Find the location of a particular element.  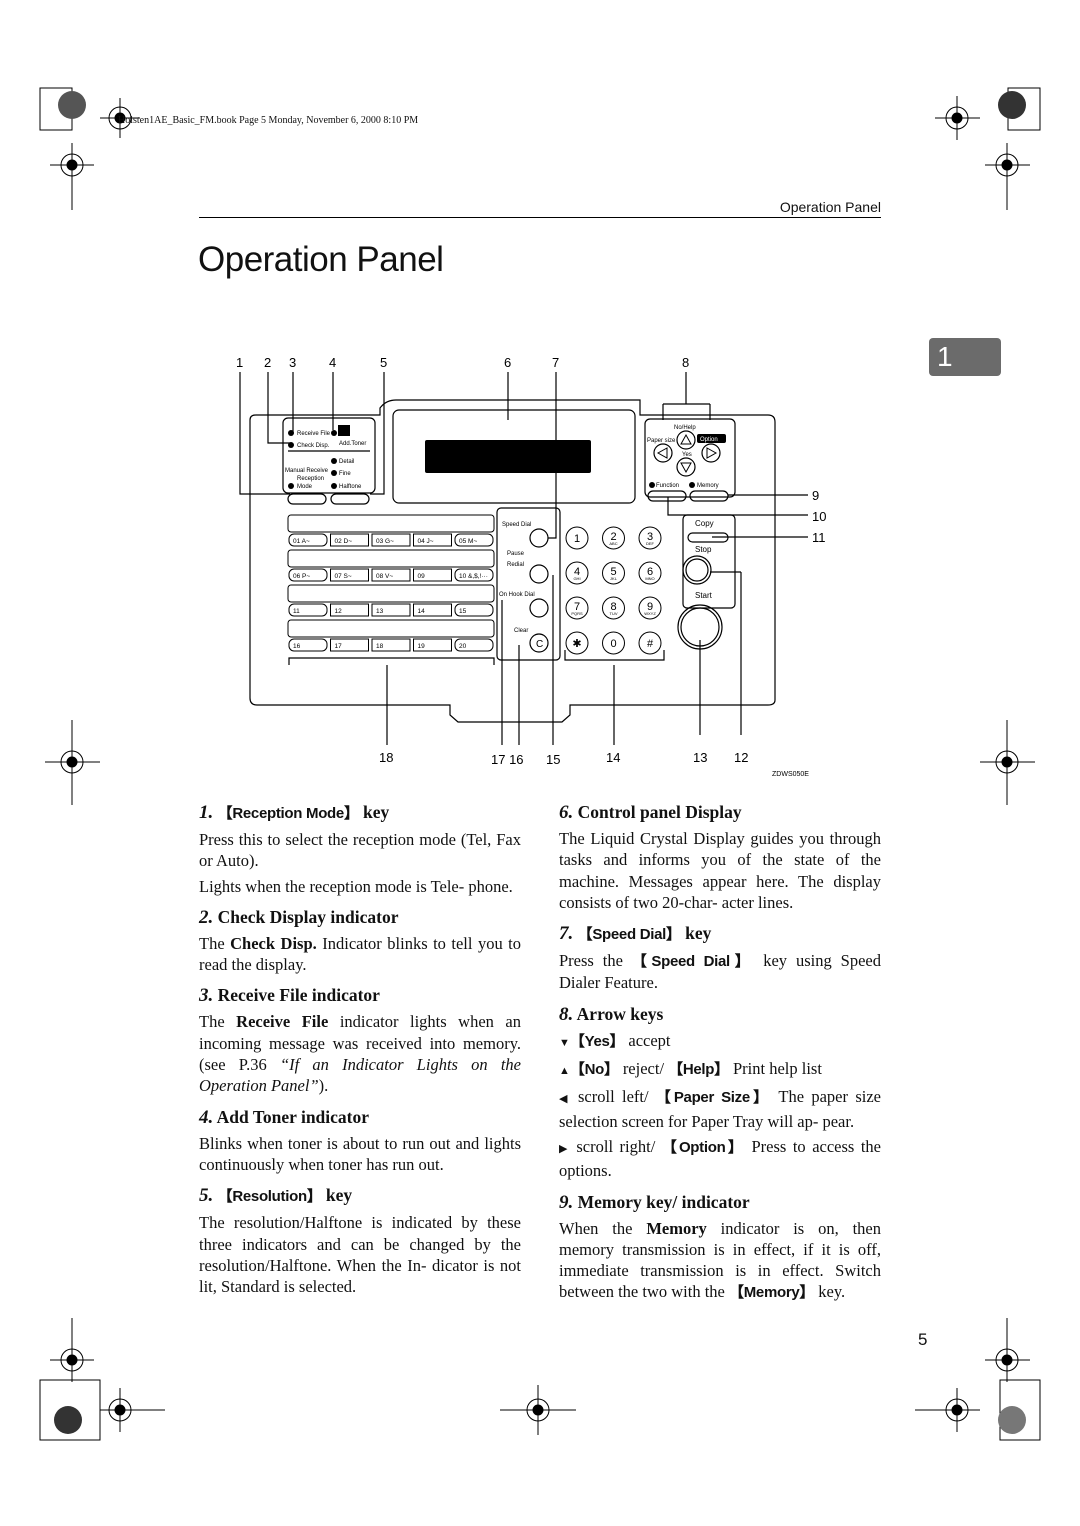

label-fine: Fine is located at coordinates (345, 474).